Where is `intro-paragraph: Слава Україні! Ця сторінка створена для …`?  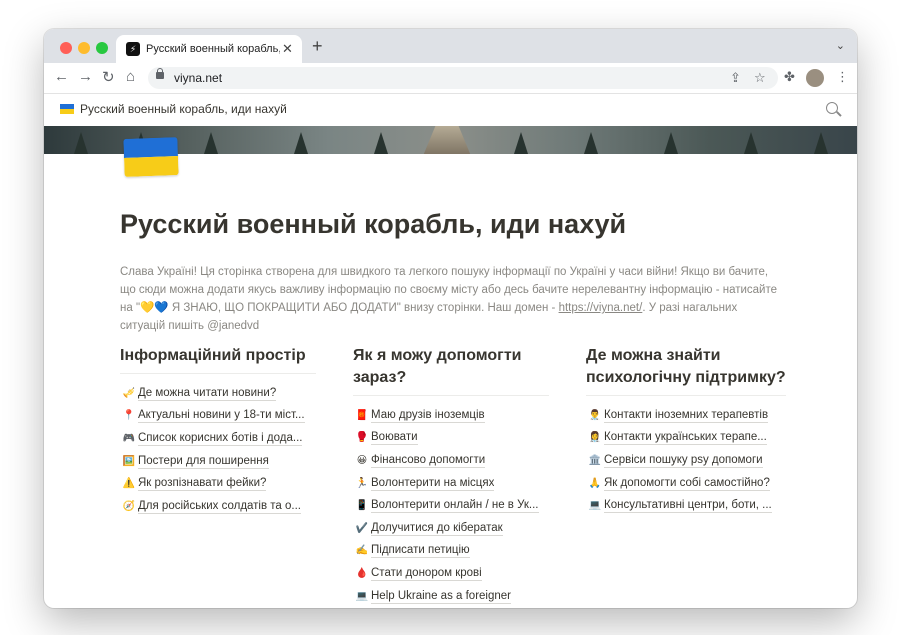 intro-paragraph: Слава Україні! Ця сторінка створена для … is located at coordinates (450, 299).